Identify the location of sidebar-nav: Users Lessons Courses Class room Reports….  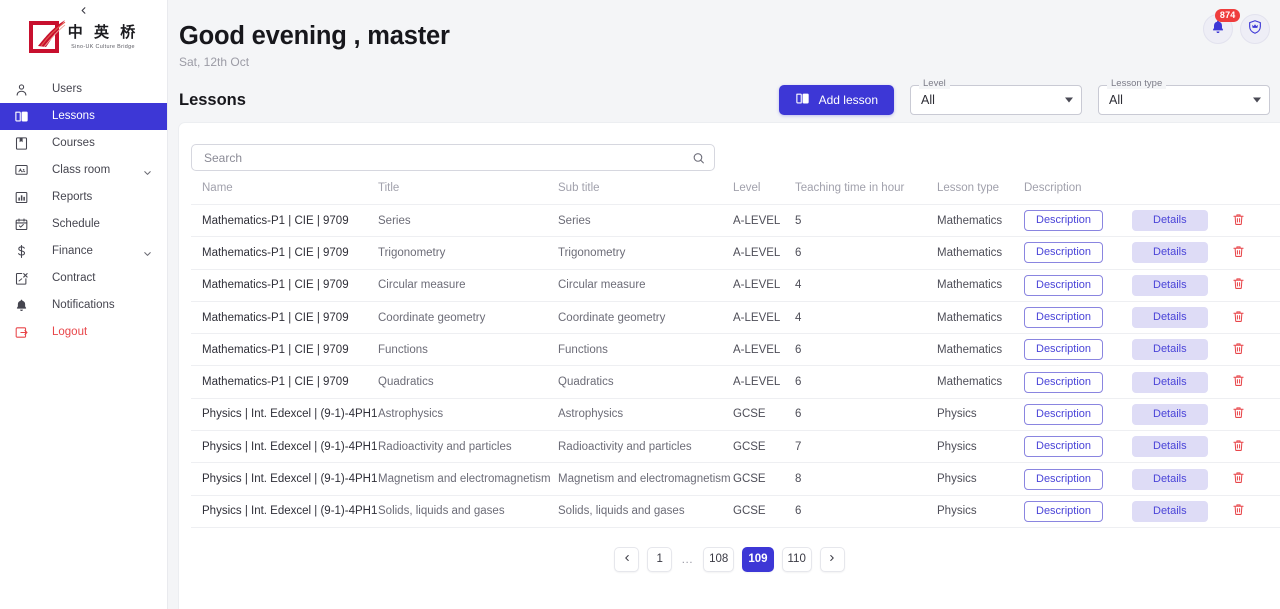
(83, 211).